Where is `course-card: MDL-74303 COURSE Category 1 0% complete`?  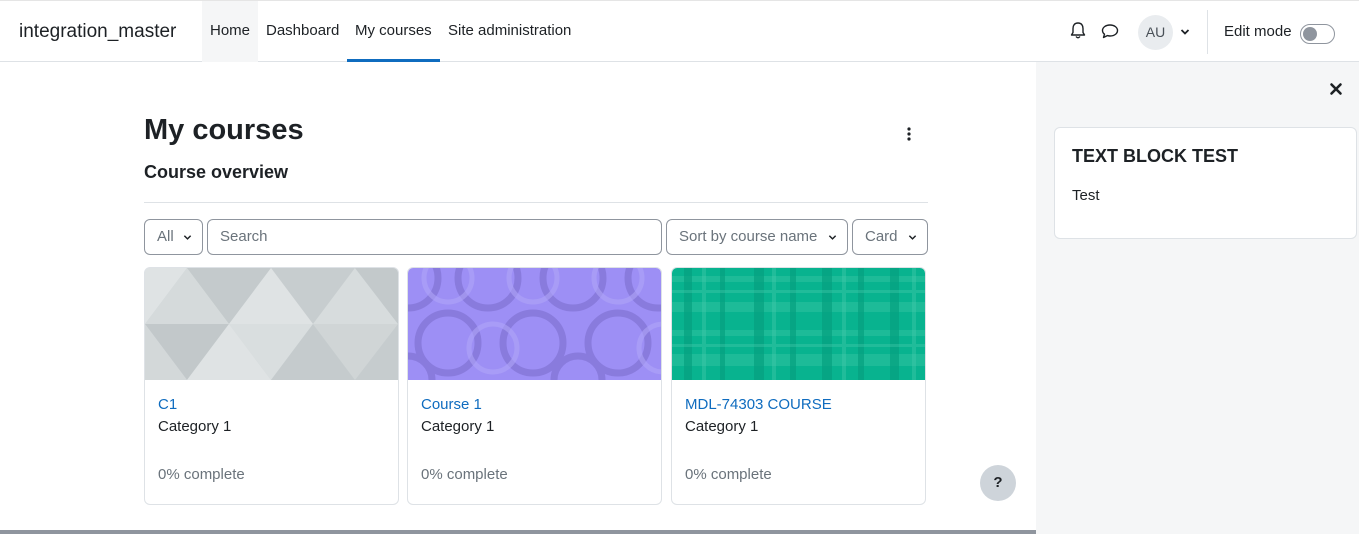
course-card: MDL-74303 COURSE Category 1 0% complete is located at coordinates (798, 386).